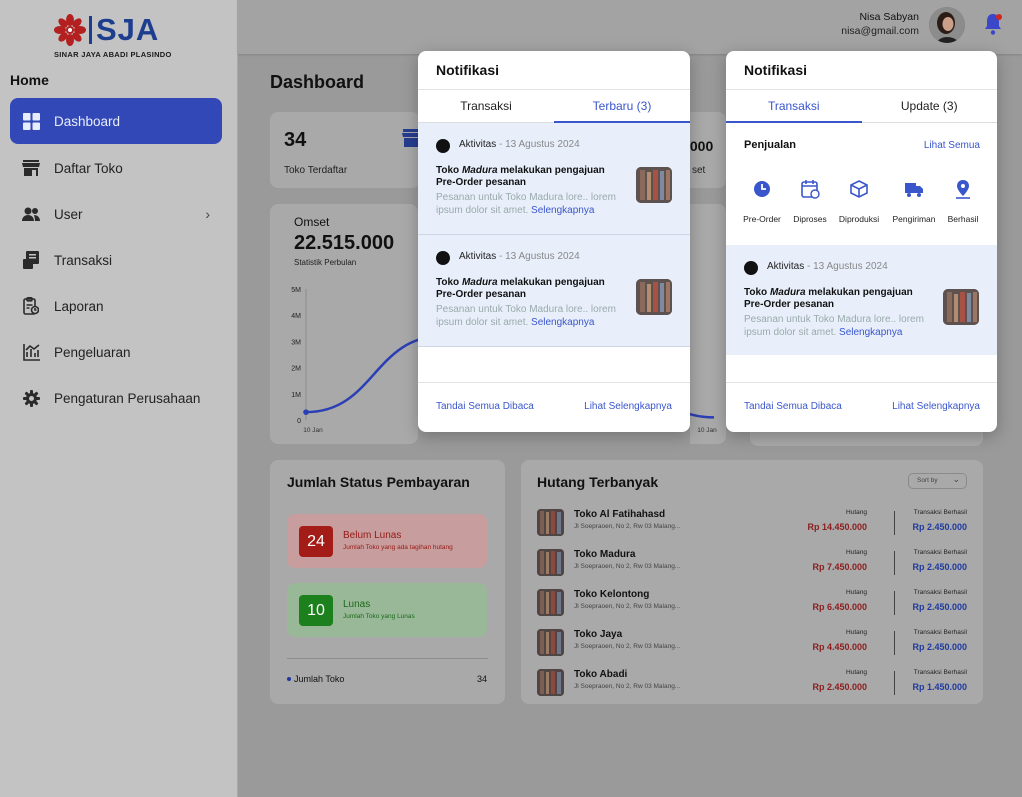 Image resolution: width=1022 pixels, height=797 pixels. I want to click on see-all-link: Lihat Semua, so click(952, 145).